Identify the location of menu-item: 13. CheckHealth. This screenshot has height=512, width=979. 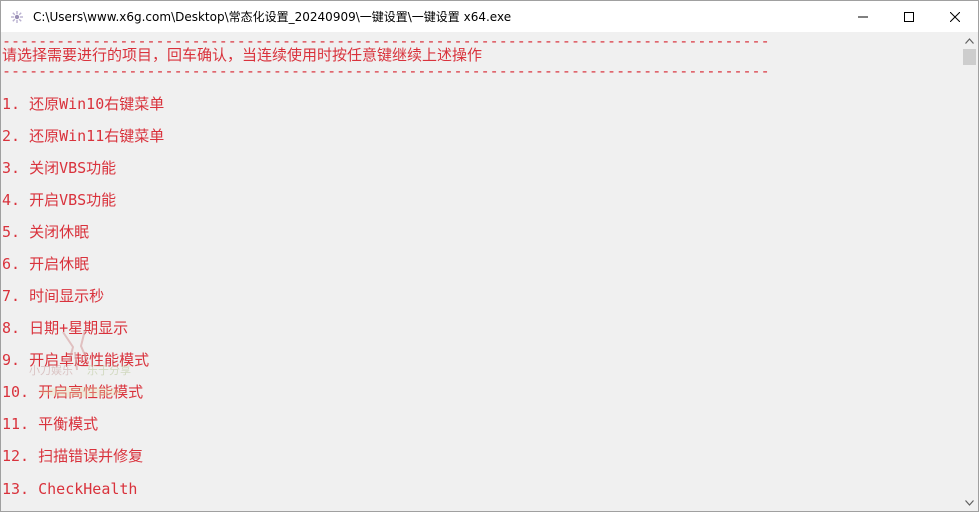
(70, 489).